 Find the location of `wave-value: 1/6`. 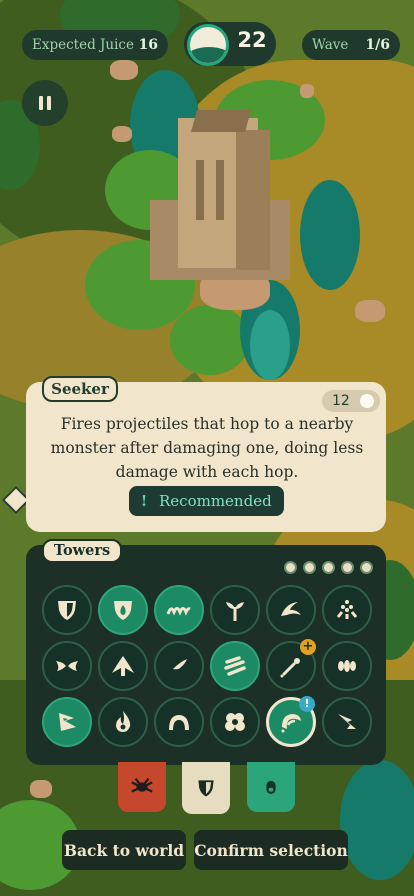

wave-value: 1/6 is located at coordinates (377, 45).